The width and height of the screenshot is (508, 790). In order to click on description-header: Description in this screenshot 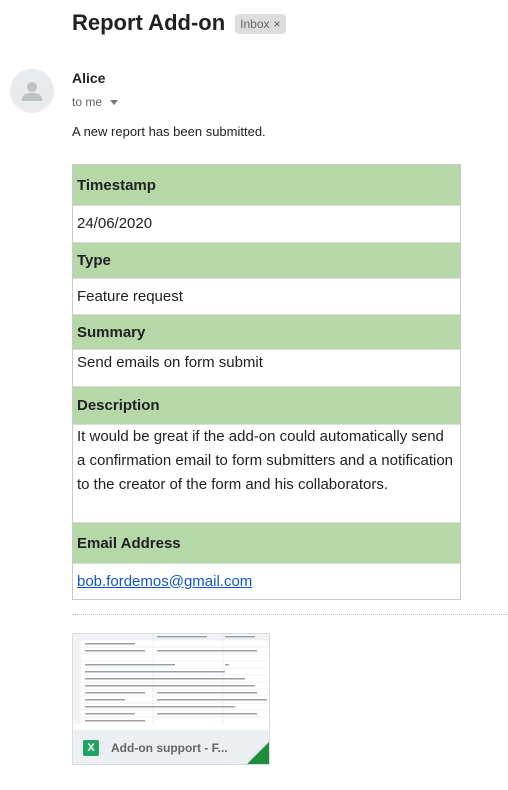, I will do `click(266, 406)`.